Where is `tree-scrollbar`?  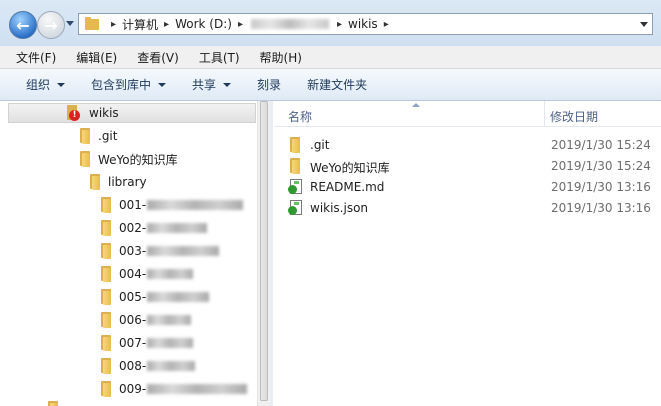 tree-scrollbar is located at coordinates (263, 253).